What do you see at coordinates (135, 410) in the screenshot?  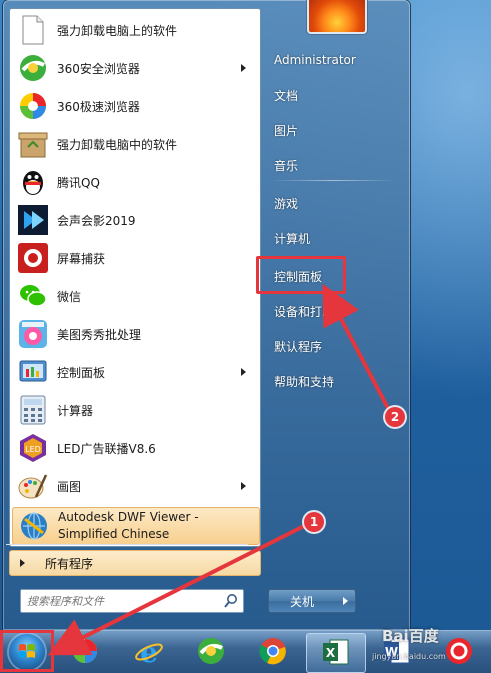 I see `program-item-calculator: 计算器` at bounding box center [135, 410].